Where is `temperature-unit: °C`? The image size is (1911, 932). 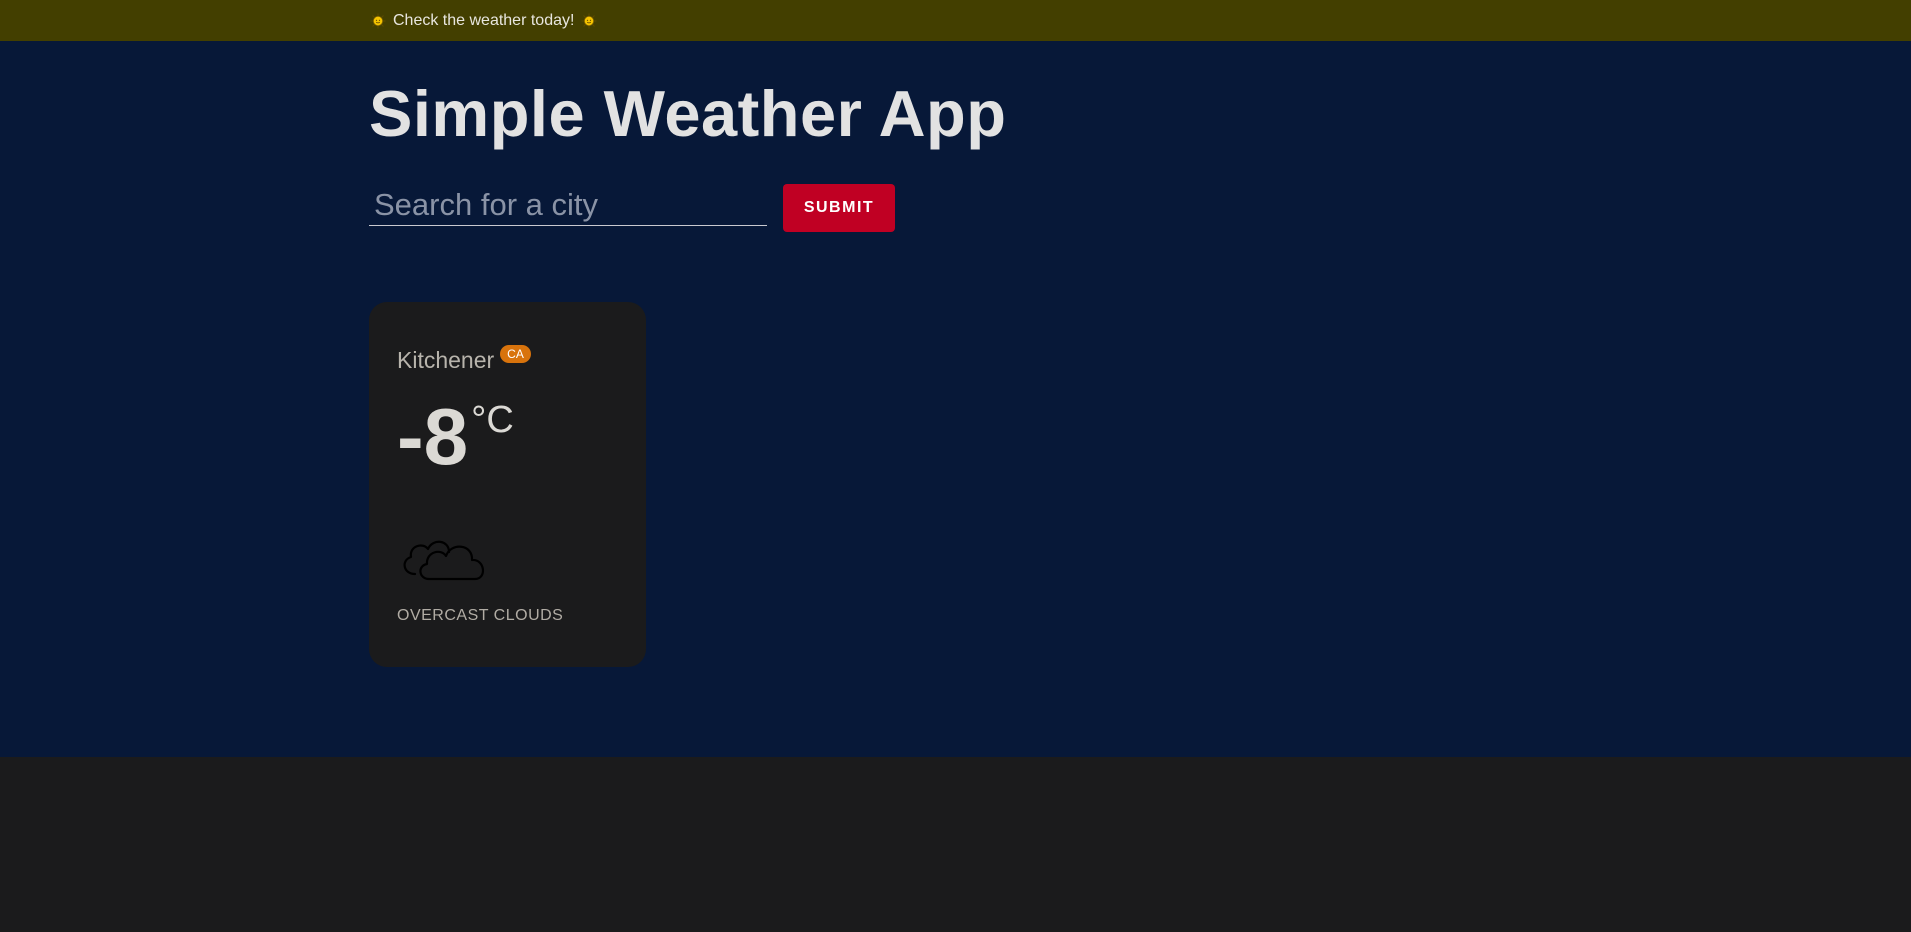
temperature-unit: °C is located at coordinates (492, 420).